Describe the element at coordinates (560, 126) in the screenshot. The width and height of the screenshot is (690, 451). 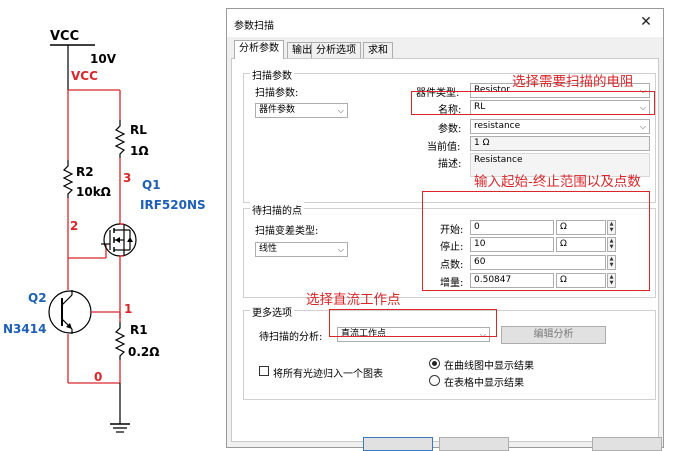
I see `param-select: resistance ⌵` at that location.